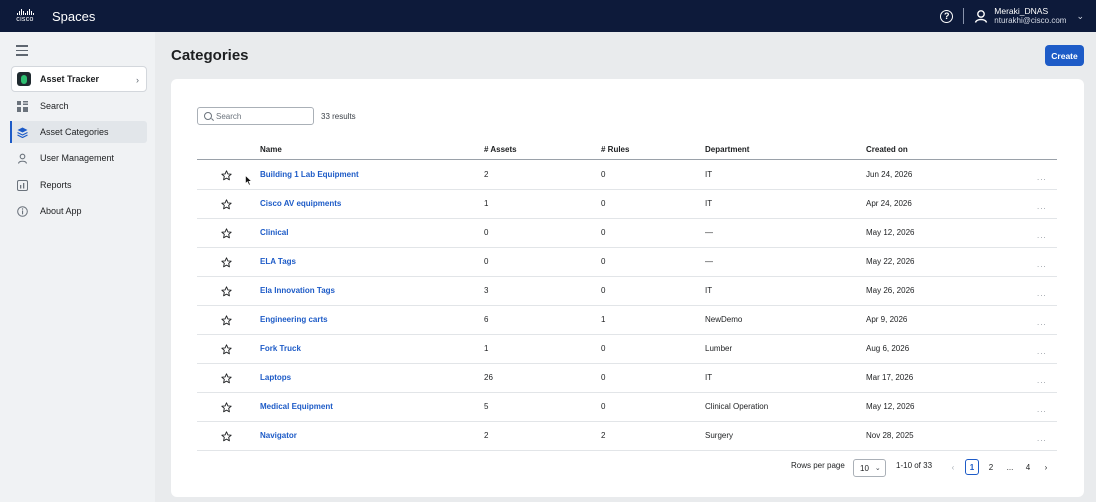 The height and width of the screenshot is (502, 1096). I want to click on category-name-link: Clinical, so click(274, 232).